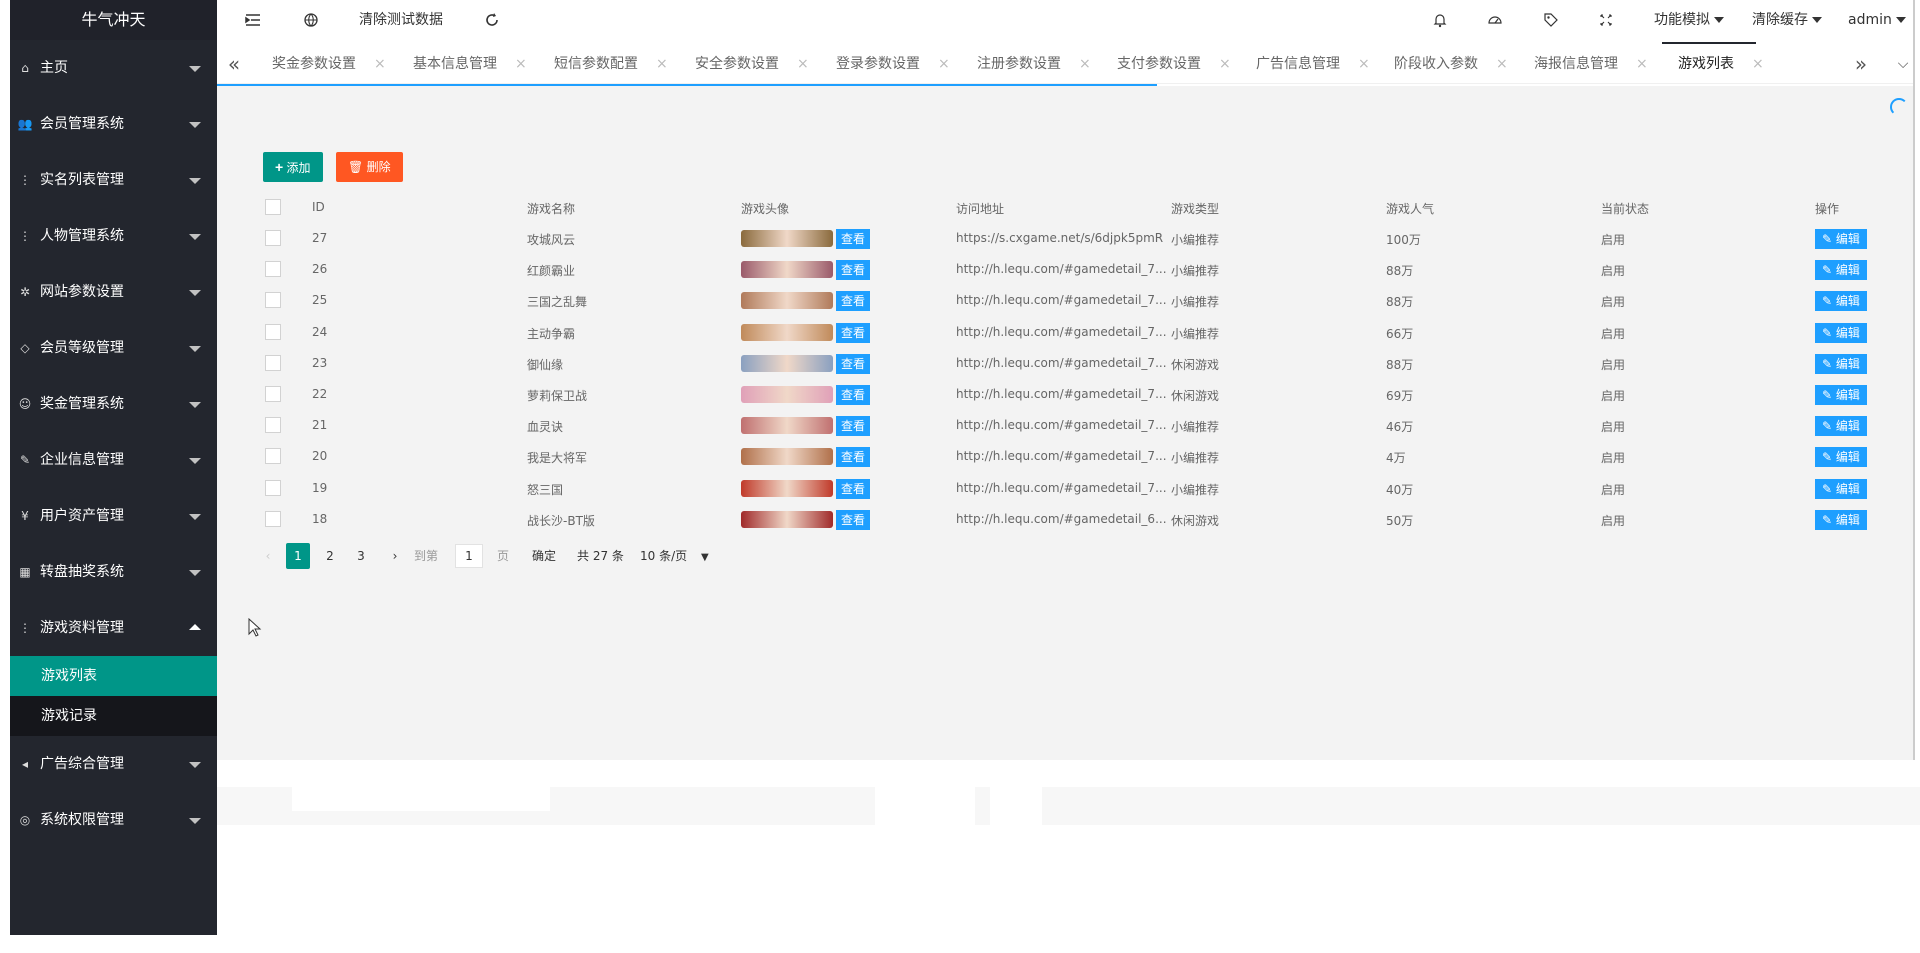 This screenshot has height=953, width=1920. What do you see at coordinates (611, 64) in the screenshot?
I see `tab: 短信参数配置 ×` at bounding box center [611, 64].